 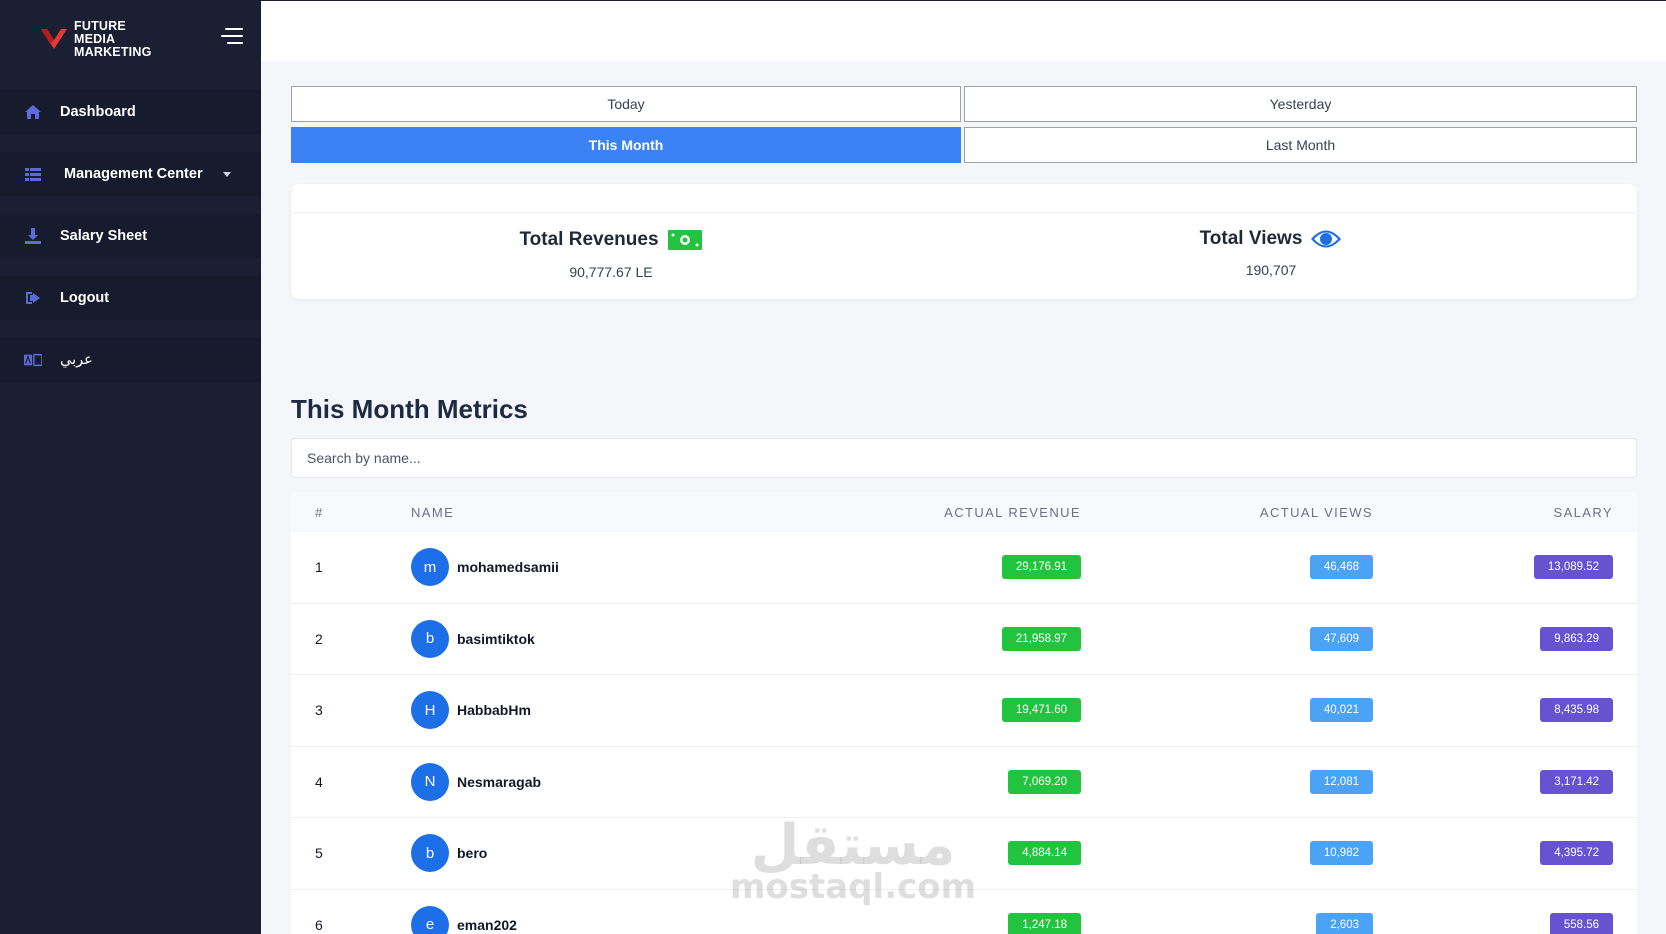 What do you see at coordinates (496, 639) in the screenshot?
I see `row-username: basimtiktok` at bounding box center [496, 639].